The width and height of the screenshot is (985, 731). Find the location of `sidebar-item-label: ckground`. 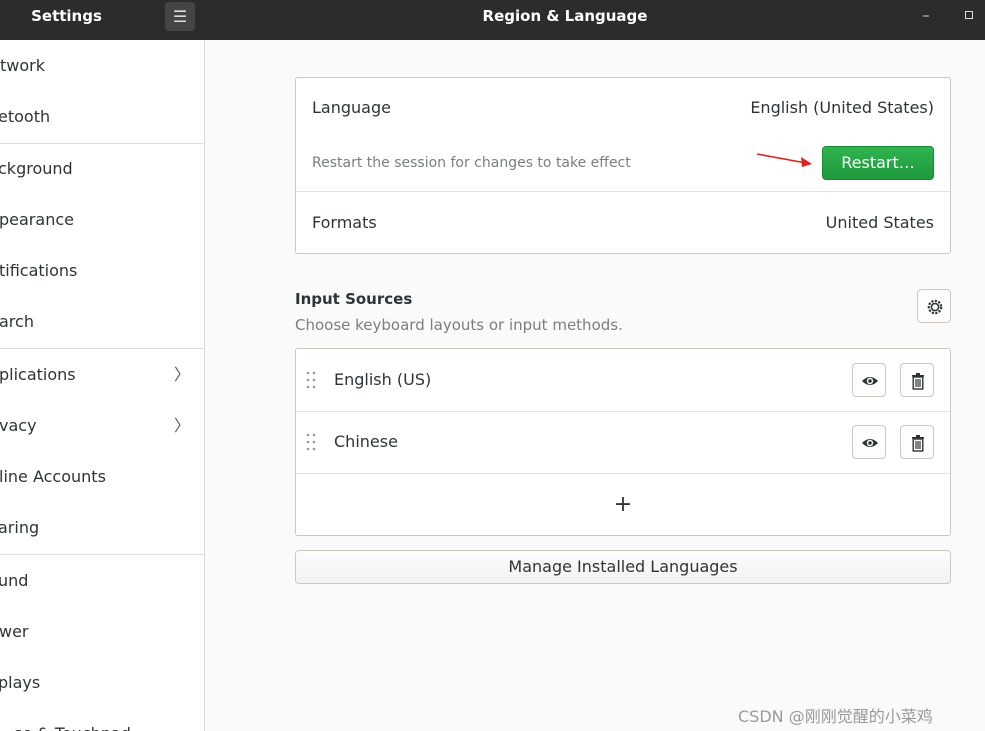

sidebar-item-label: ckground is located at coordinates (36, 168).